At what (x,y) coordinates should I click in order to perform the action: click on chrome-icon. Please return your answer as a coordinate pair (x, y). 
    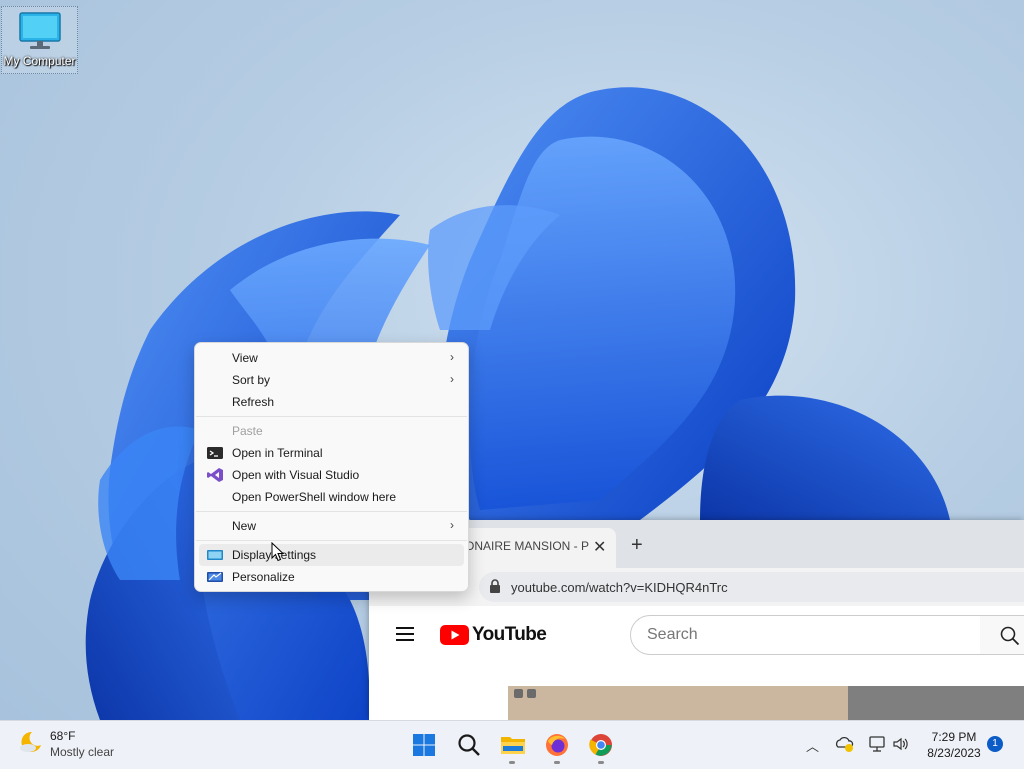
    Looking at the image, I should click on (600, 745).